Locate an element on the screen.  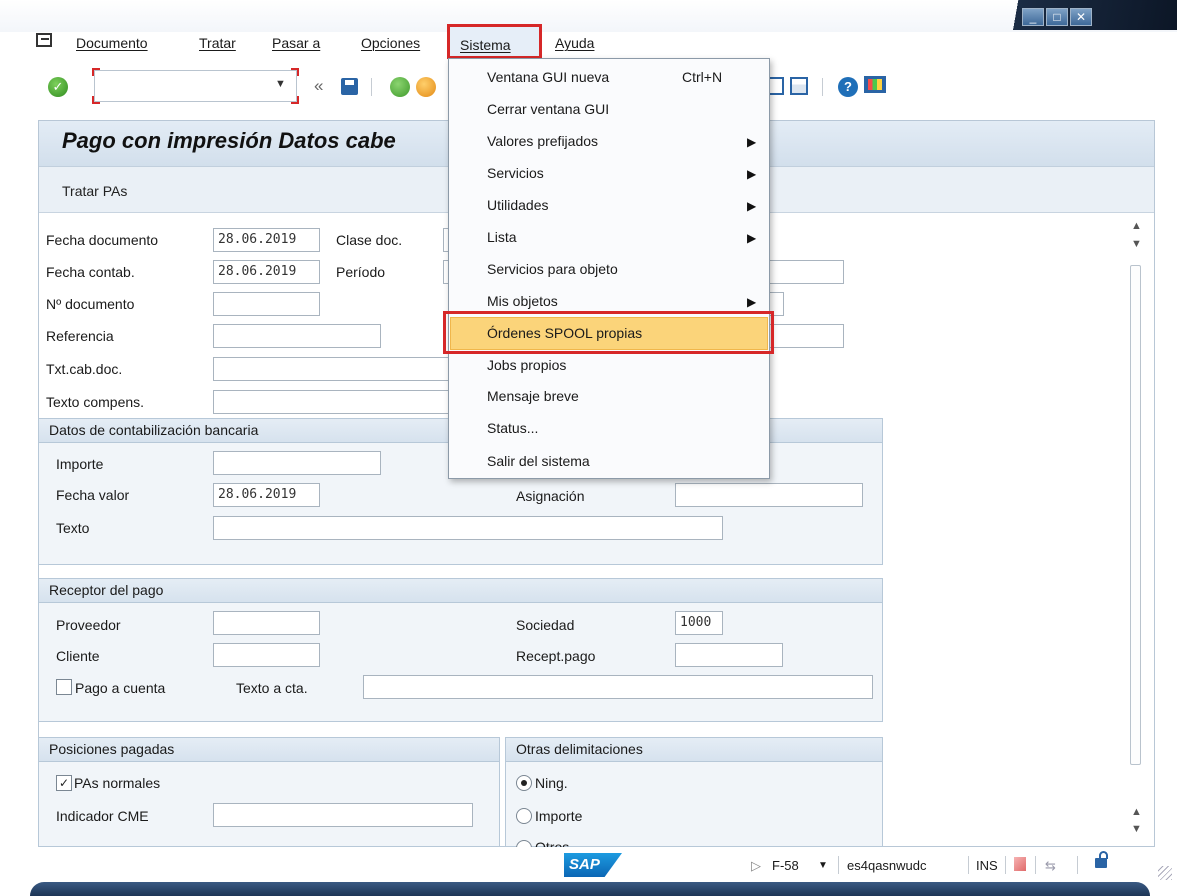
menu-ayuda: Ayuda is located at coordinates (574, 43).